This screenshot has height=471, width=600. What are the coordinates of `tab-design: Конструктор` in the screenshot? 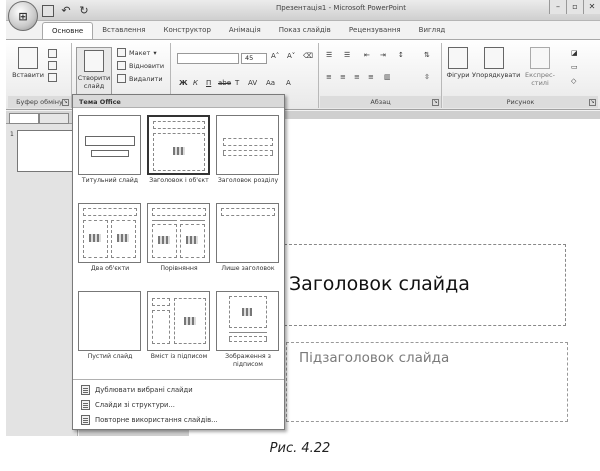 It's located at (187, 30).